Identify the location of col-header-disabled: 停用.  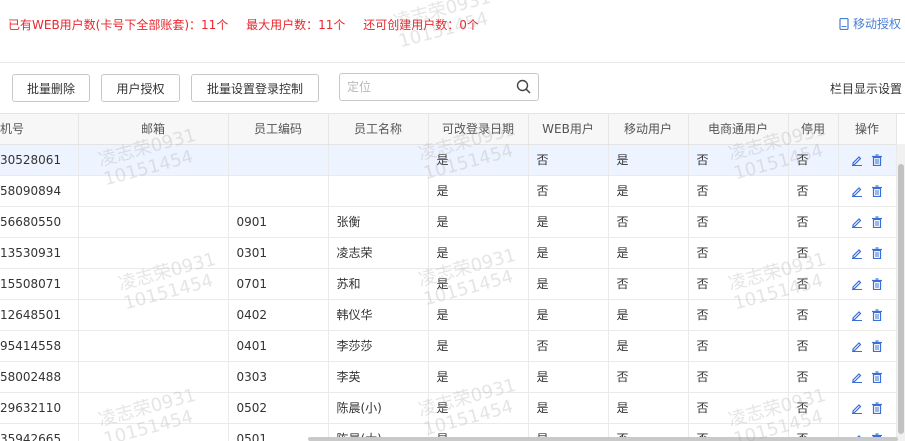
(813, 129).